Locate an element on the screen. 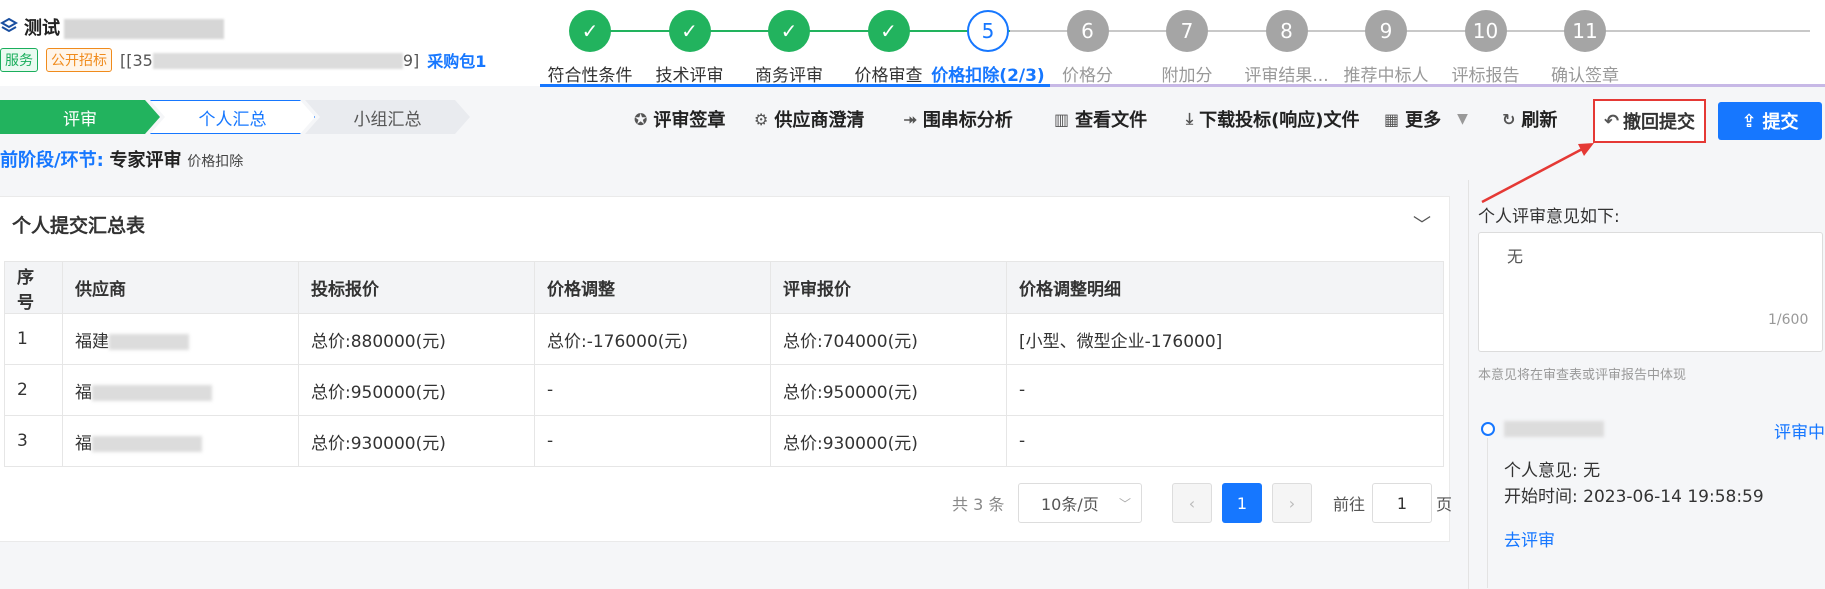 The image size is (1825, 589). withdraw-submit-button: ↶ 撤回提交 is located at coordinates (1649, 121).